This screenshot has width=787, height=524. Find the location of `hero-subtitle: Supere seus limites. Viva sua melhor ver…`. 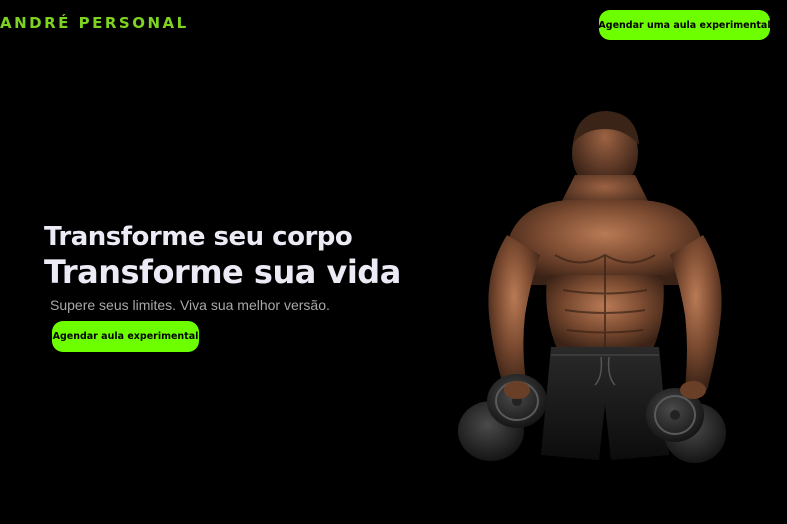

hero-subtitle: Supere seus limites. Viva sua melhor ver… is located at coordinates (190, 305).